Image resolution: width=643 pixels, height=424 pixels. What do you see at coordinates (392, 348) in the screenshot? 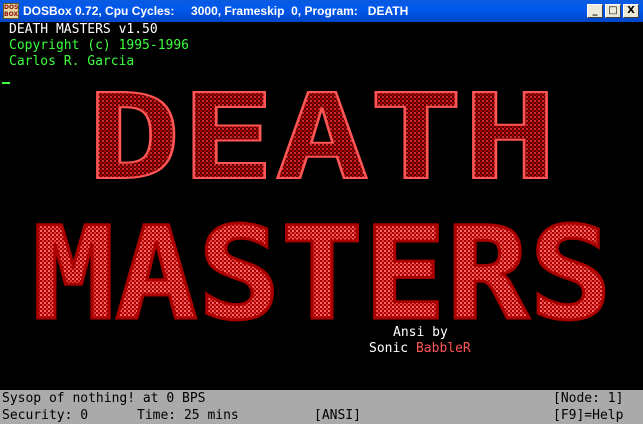
I see `artist-first-name: Sonic` at bounding box center [392, 348].